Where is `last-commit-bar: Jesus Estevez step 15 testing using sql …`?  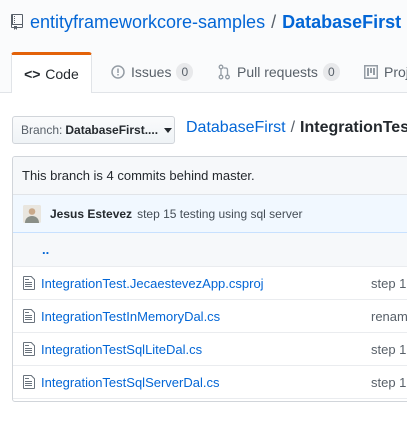
last-commit-bar: Jesus Estevez step 15 testing using sql … is located at coordinates (210, 214).